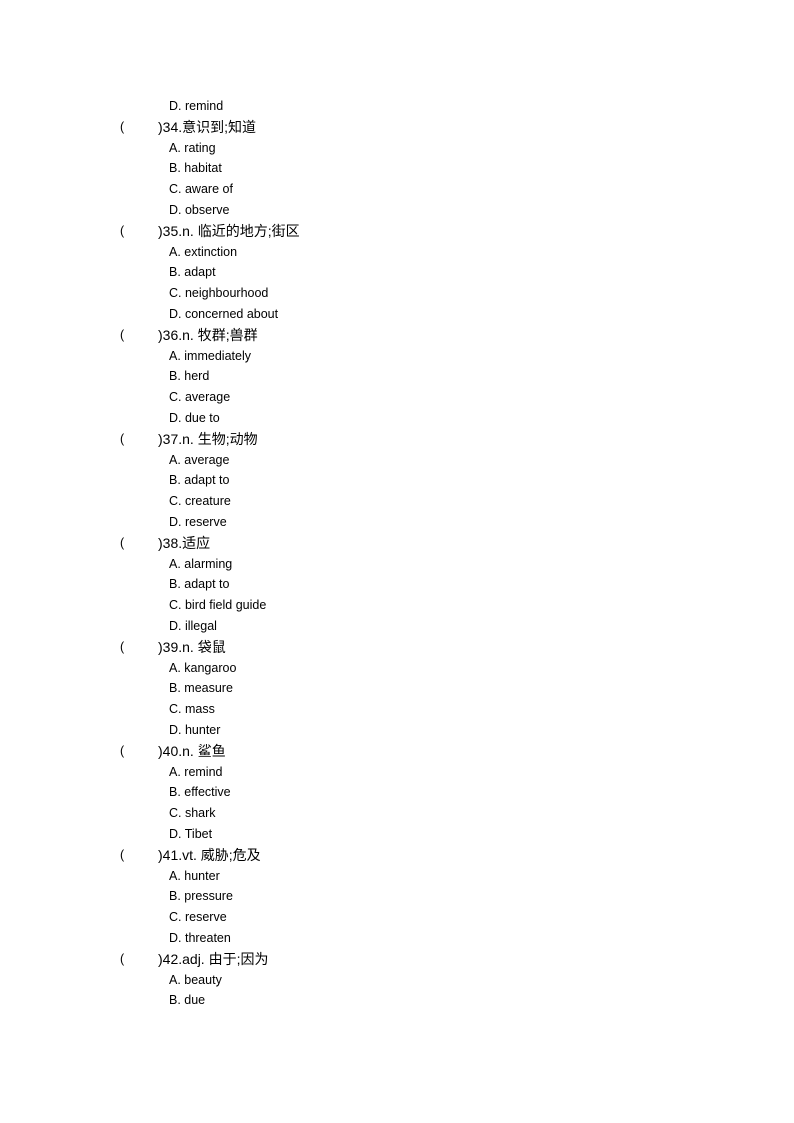  What do you see at coordinates (192, 813) in the screenshot?
I see `option-line: C. shark` at bounding box center [192, 813].